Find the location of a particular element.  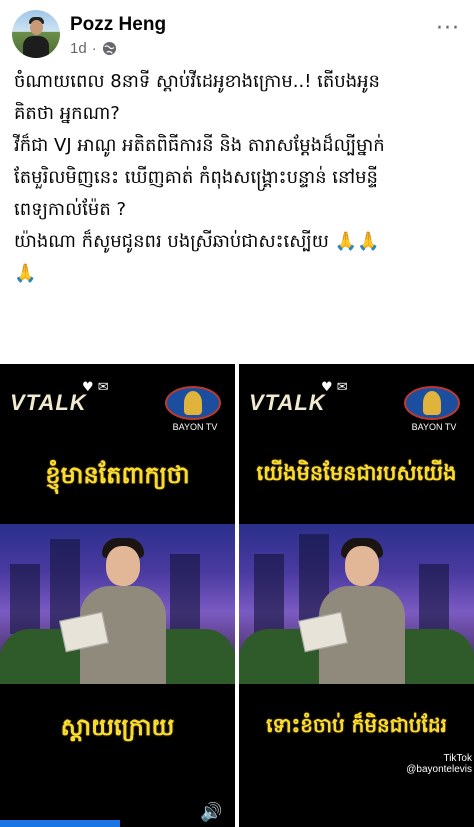

tiktok-watermark: TikTok @bayontelevis is located at coordinates (439, 764).